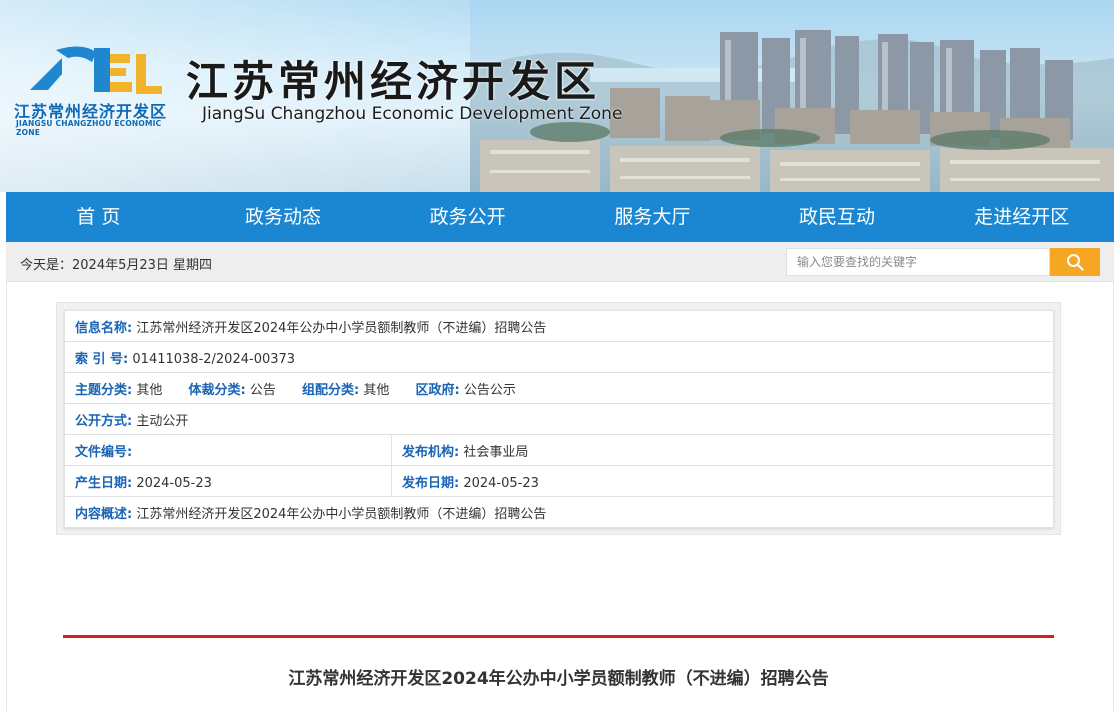 The height and width of the screenshot is (711, 1114). Describe the element at coordinates (559, 512) in the screenshot. I see `meta-row-summary: 内容概述: 江苏常州经济开发区2024年公办中小学员额制教师（不进编）招聘公告` at that location.